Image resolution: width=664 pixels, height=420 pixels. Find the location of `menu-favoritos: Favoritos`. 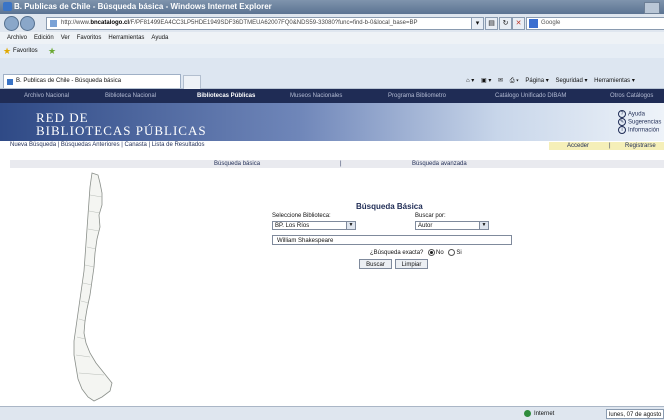

menu-favoritos: Favoritos is located at coordinates (89, 38).